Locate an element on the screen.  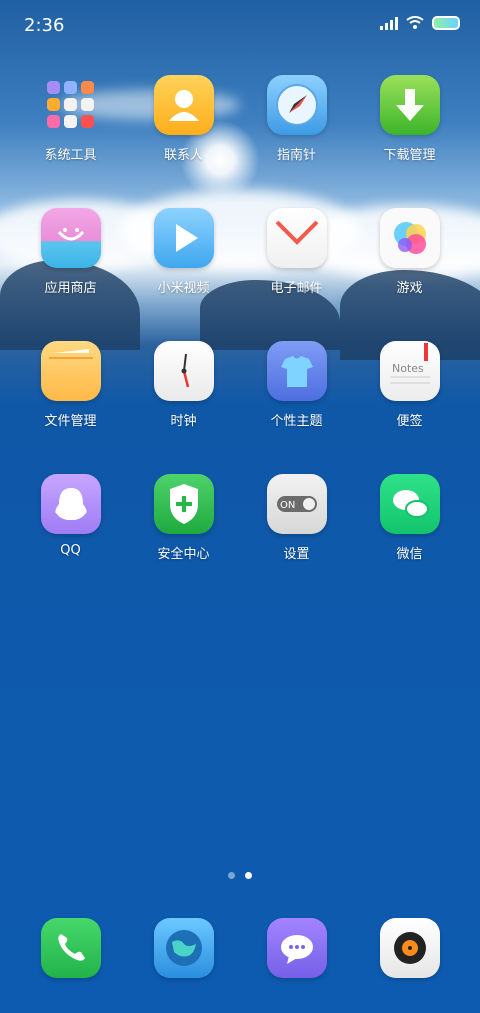
app-label: 便签 is located at coordinates (409, 421).